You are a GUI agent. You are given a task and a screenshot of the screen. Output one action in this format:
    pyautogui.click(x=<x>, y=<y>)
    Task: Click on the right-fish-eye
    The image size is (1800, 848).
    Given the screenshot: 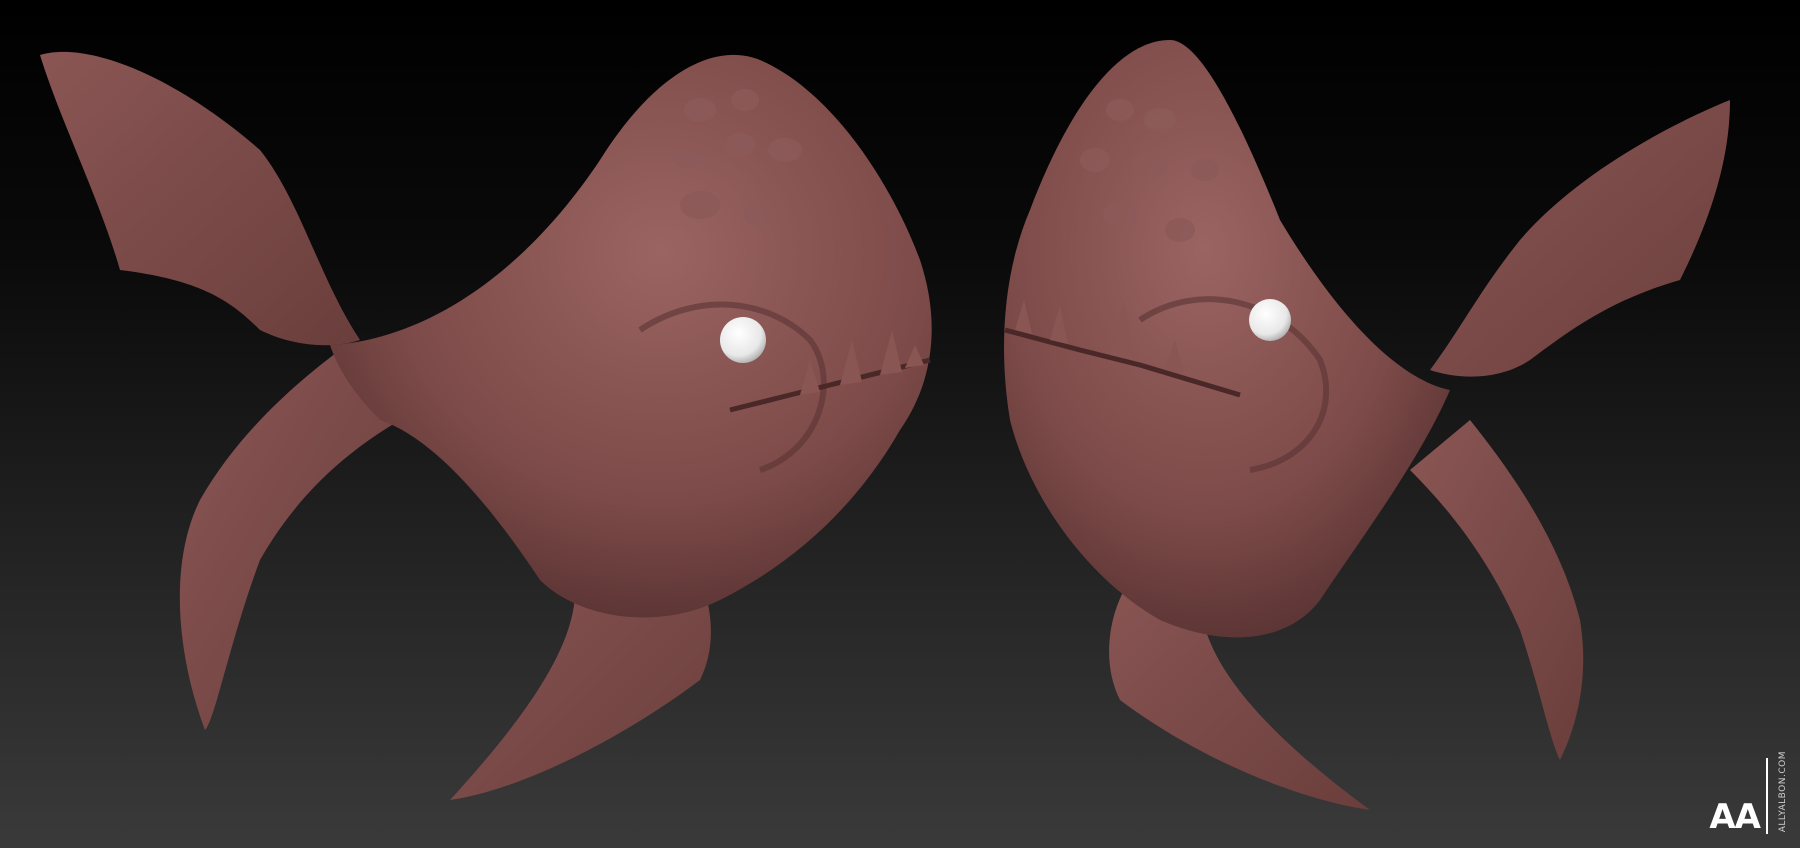 What is the action you would take?
    pyautogui.click(x=1270, y=320)
    